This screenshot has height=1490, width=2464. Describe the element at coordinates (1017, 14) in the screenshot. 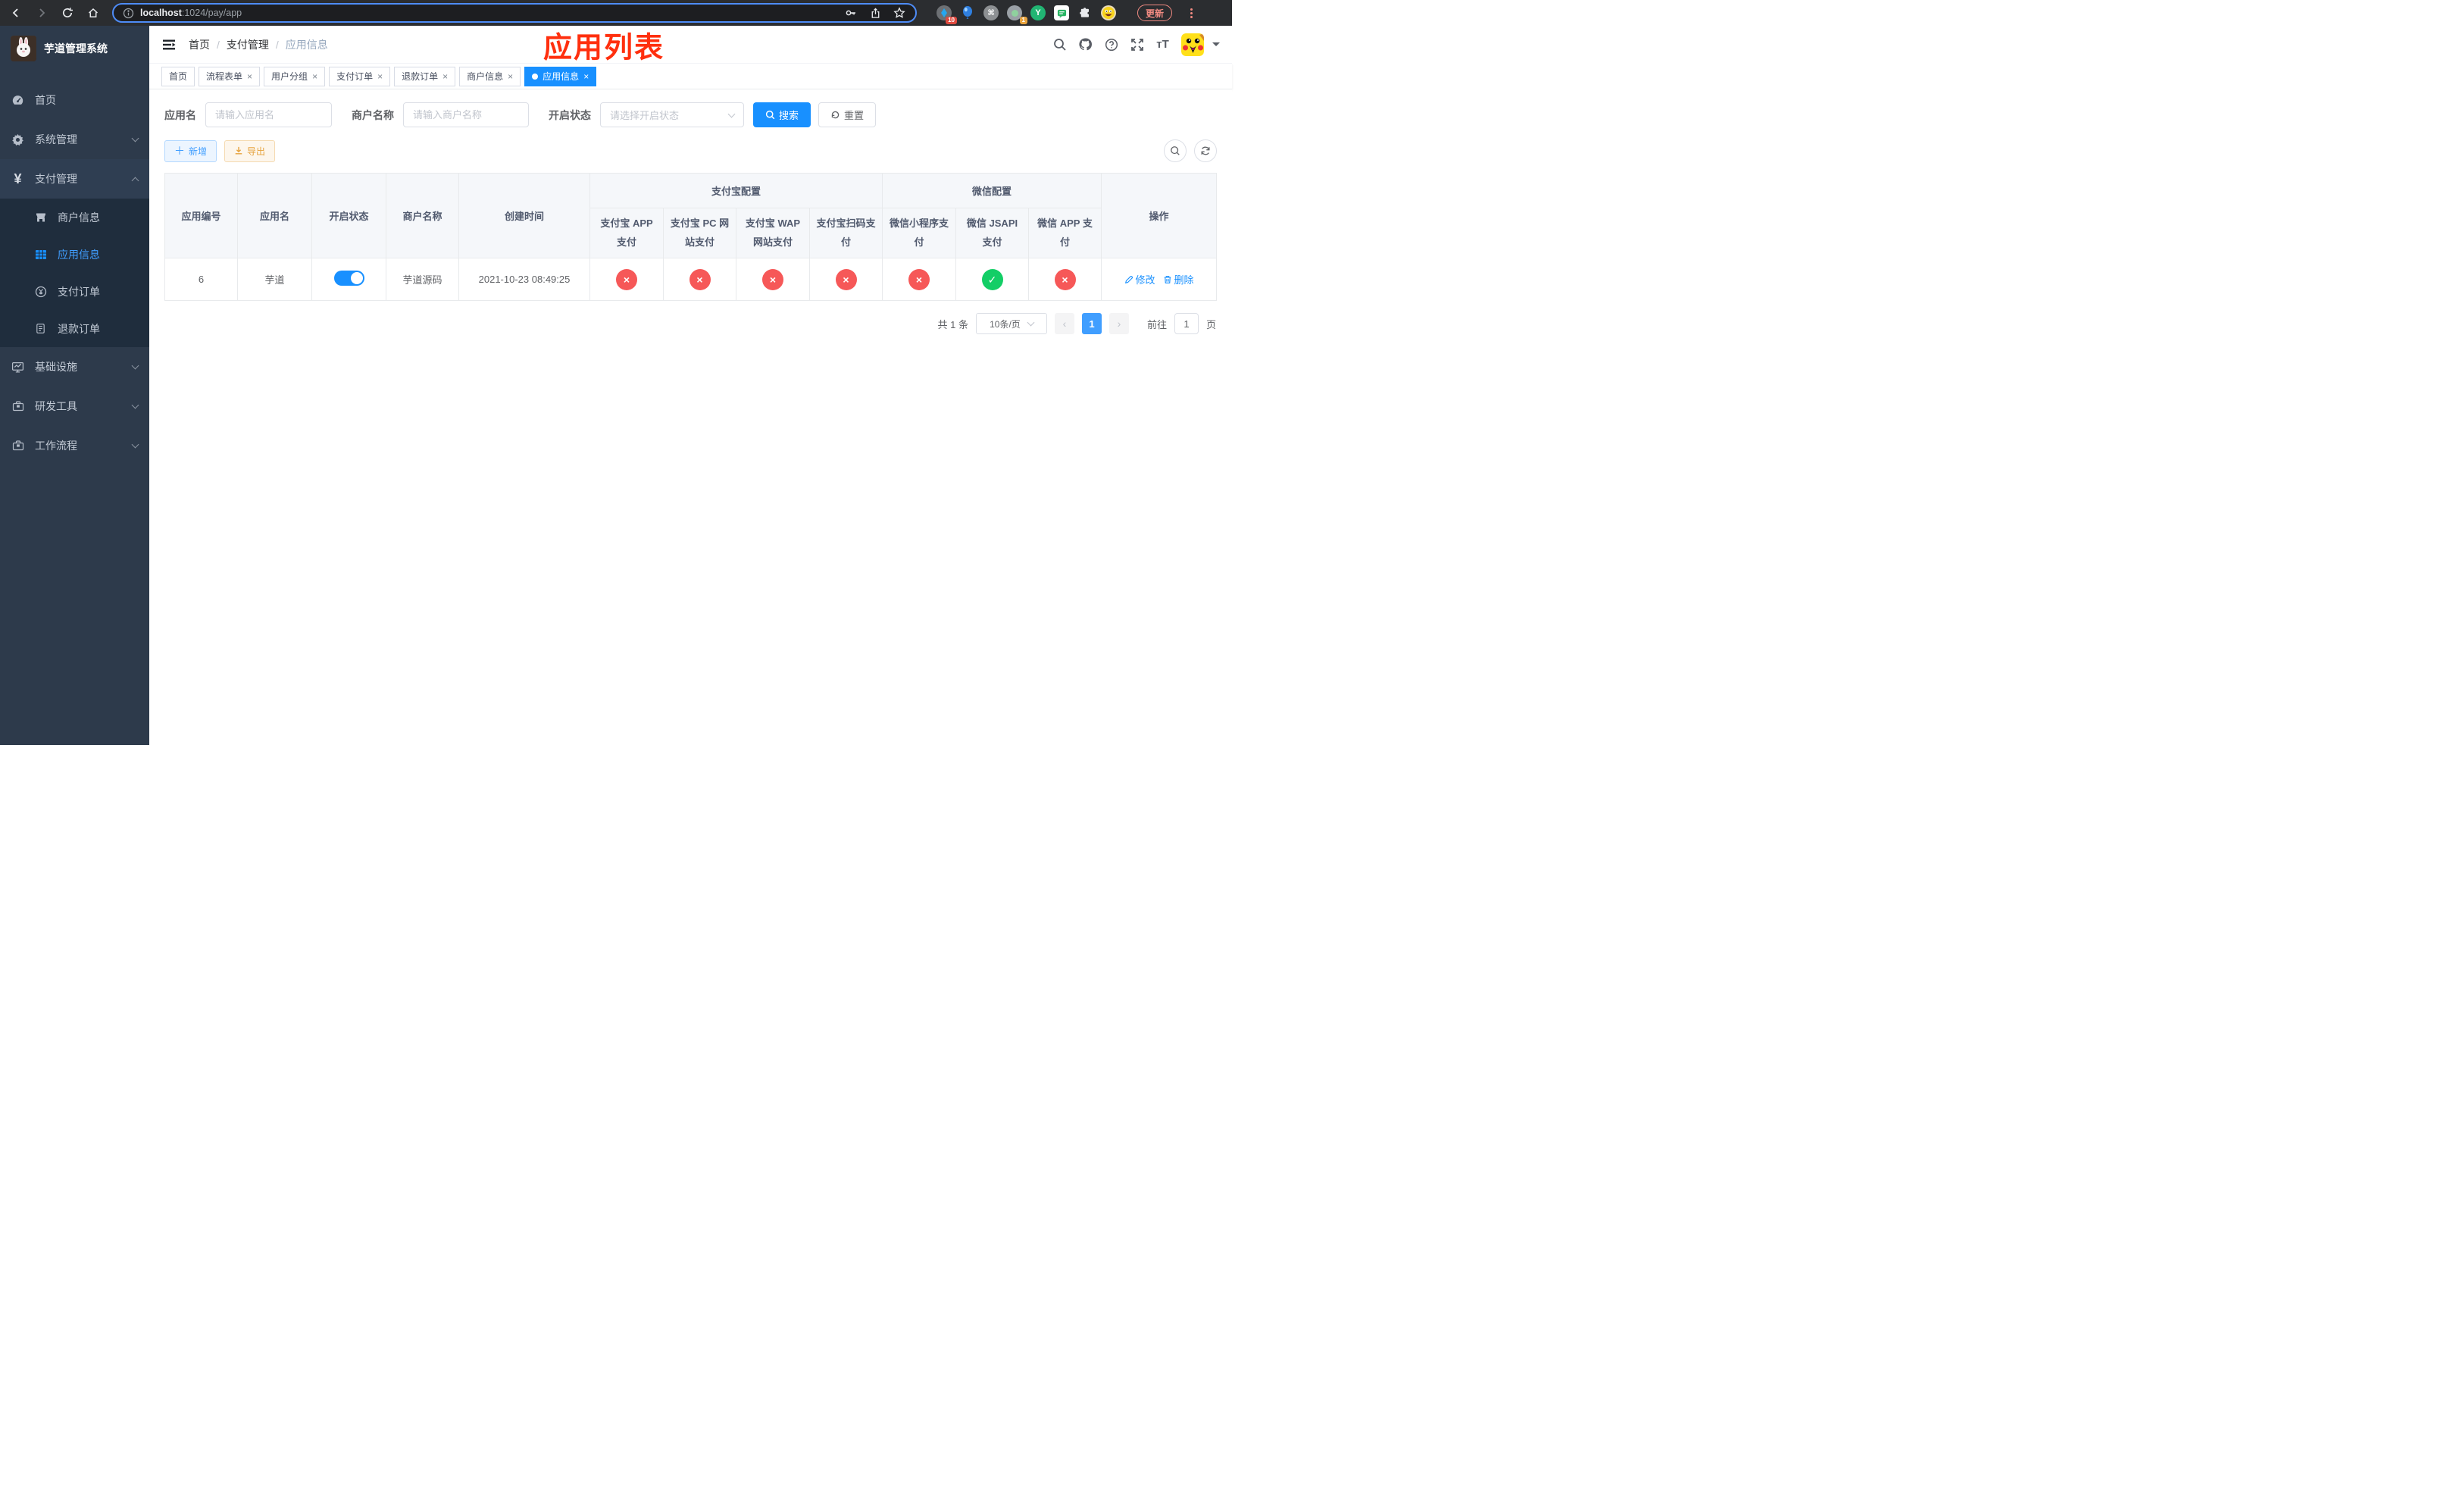

I see `extension-record-icon: 1` at that location.